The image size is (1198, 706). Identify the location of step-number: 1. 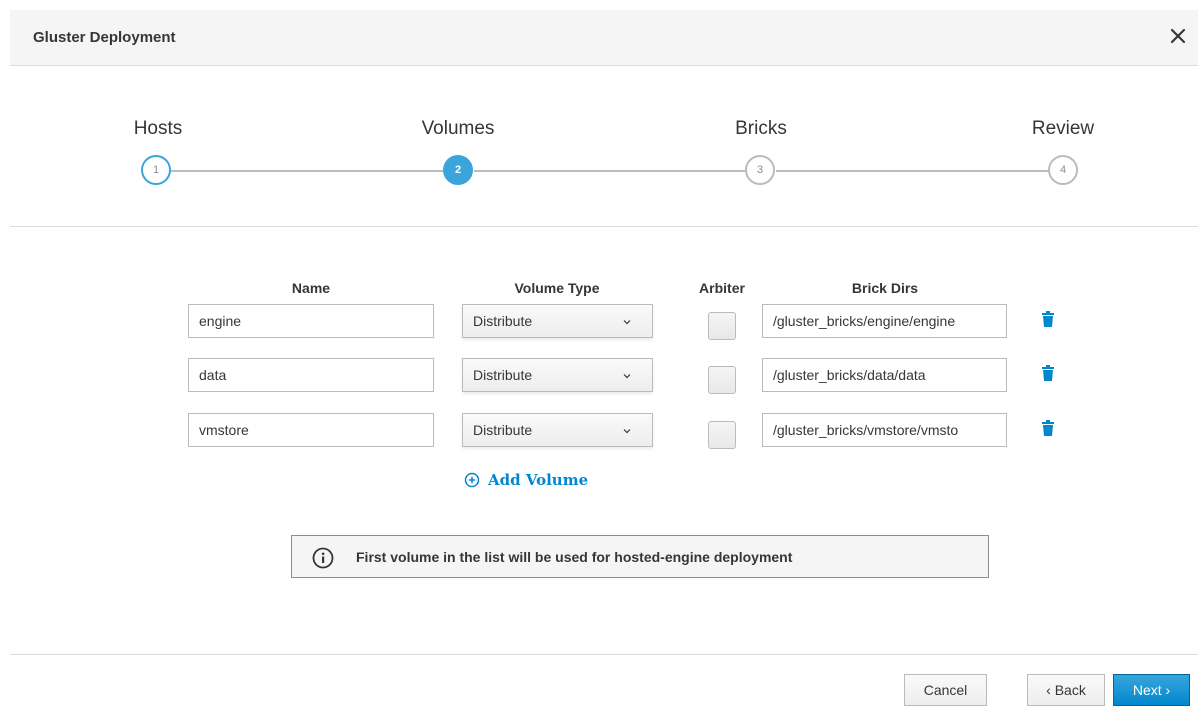
(156, 170).